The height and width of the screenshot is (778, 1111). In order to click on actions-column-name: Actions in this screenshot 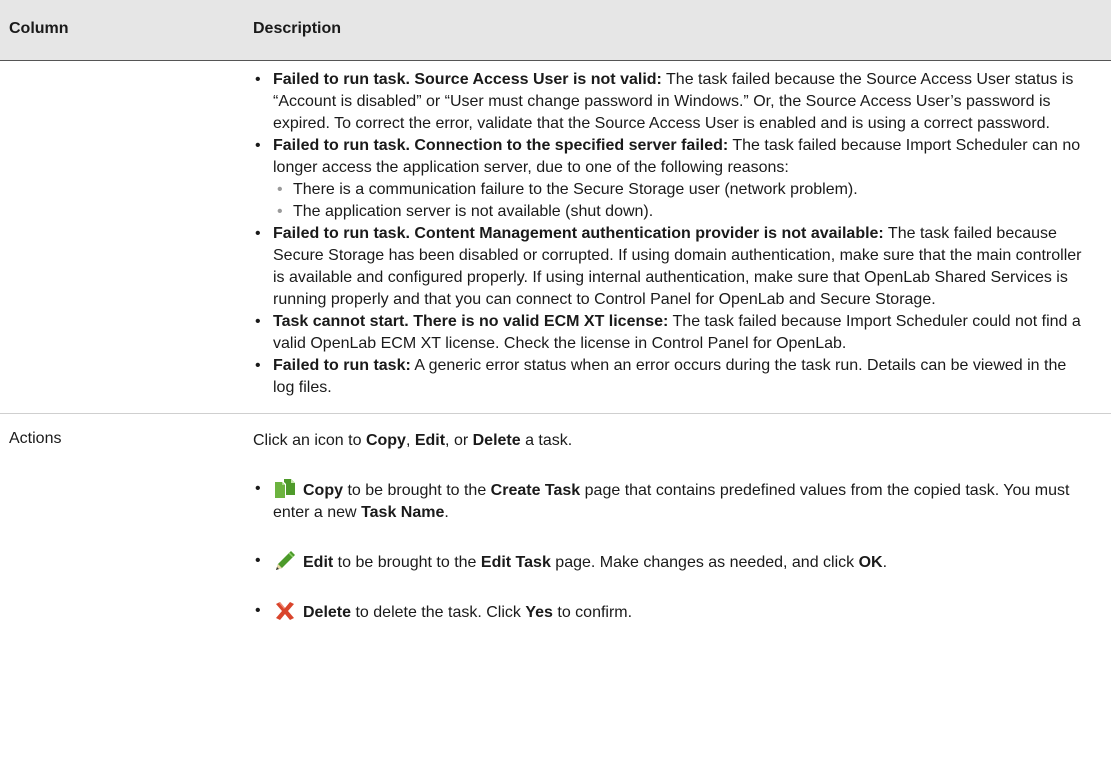, I will do `click(35, 438)`.